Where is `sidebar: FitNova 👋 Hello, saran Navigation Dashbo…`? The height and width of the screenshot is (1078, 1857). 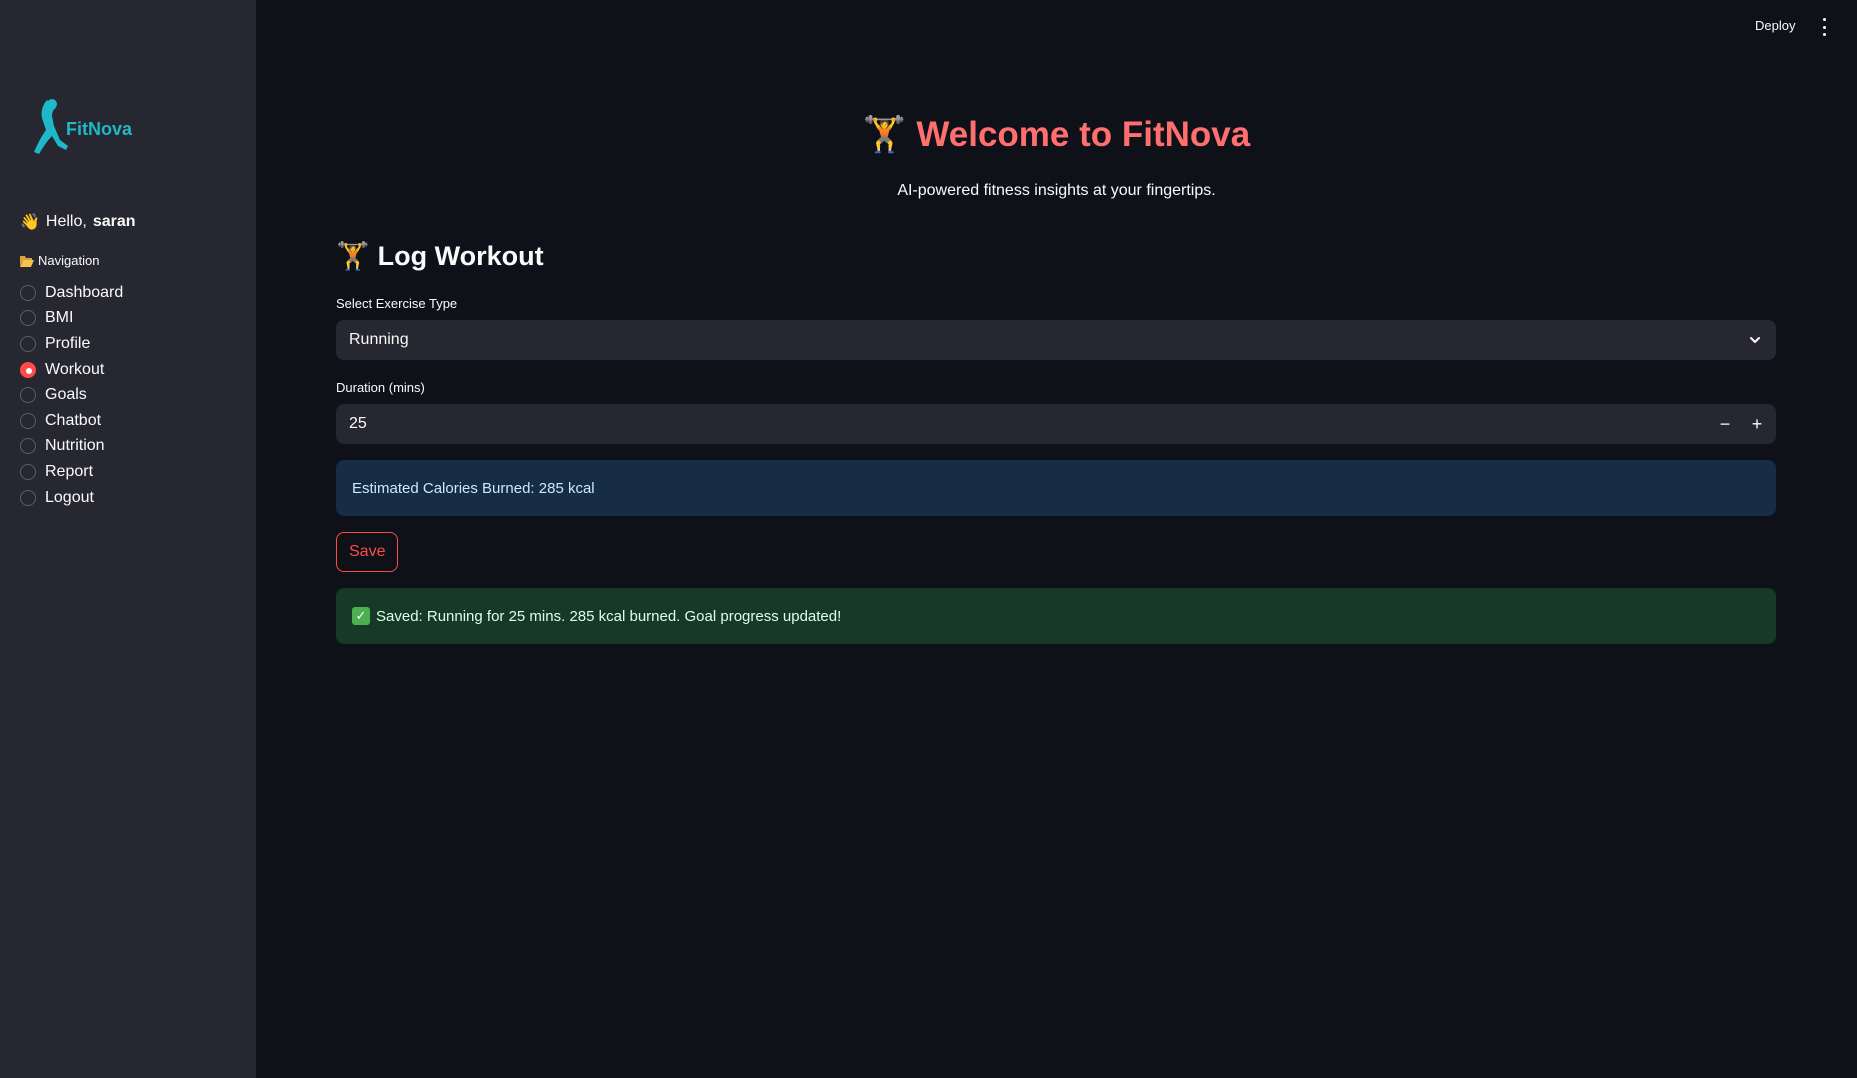
sidebar: FitNova 👋 Hello, saran Navigation Dashbo… is located at coordinates (128, 539).